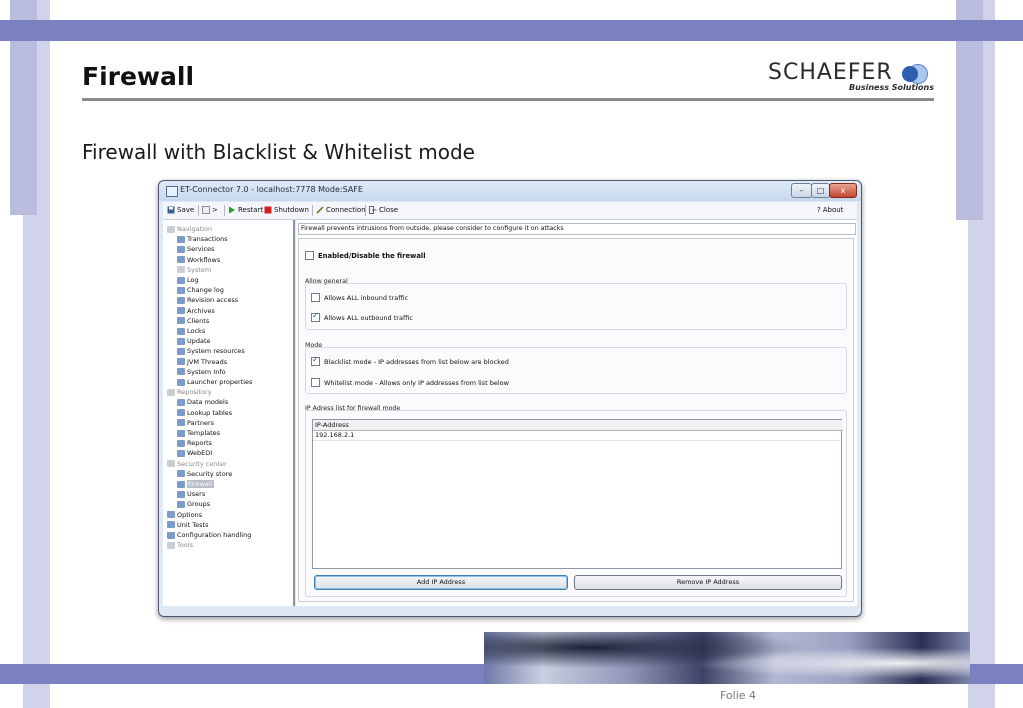 This screenshot has height=708, width=1023. I want to click on tree-item: Change log, so click(200, 290).